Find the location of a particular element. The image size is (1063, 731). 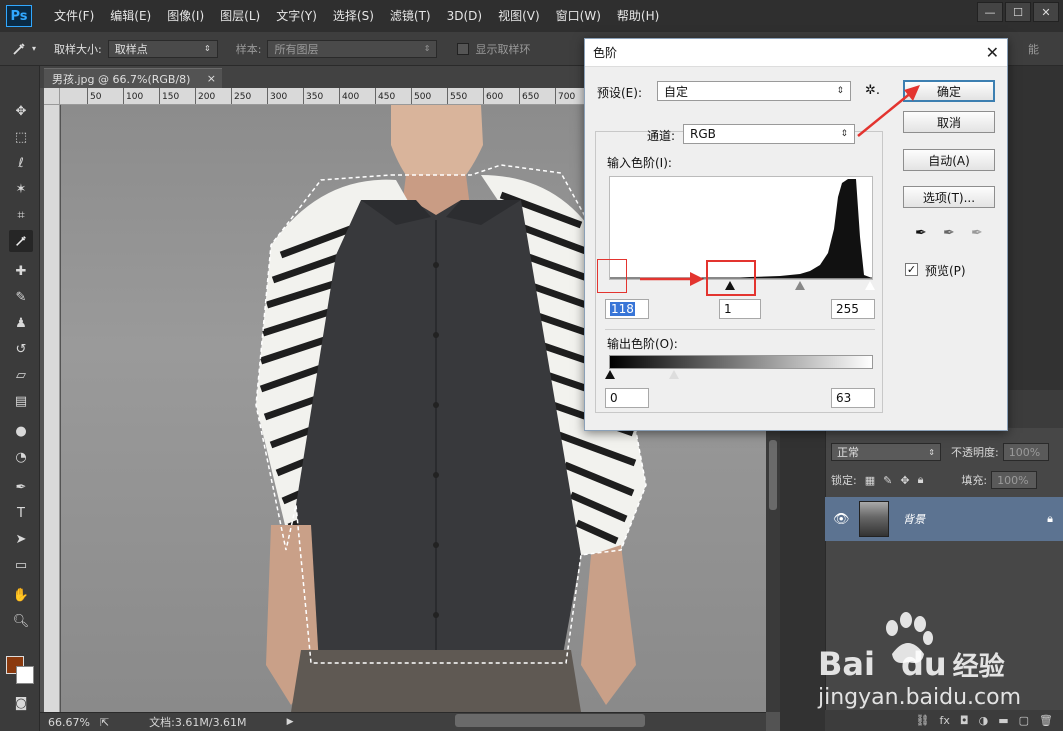

show-sampling-ring-checkbox is located at coordinates (463, 48).